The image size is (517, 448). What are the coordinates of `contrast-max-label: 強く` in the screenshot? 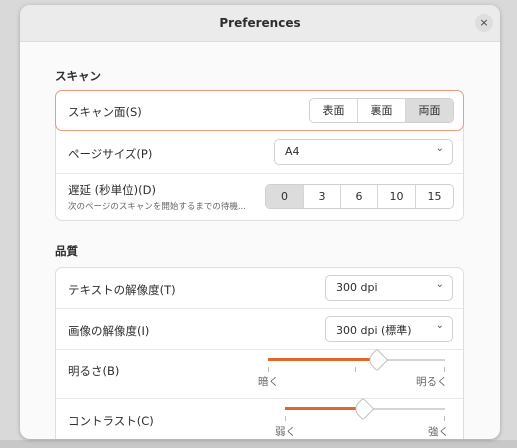 It's located at (438, 432).